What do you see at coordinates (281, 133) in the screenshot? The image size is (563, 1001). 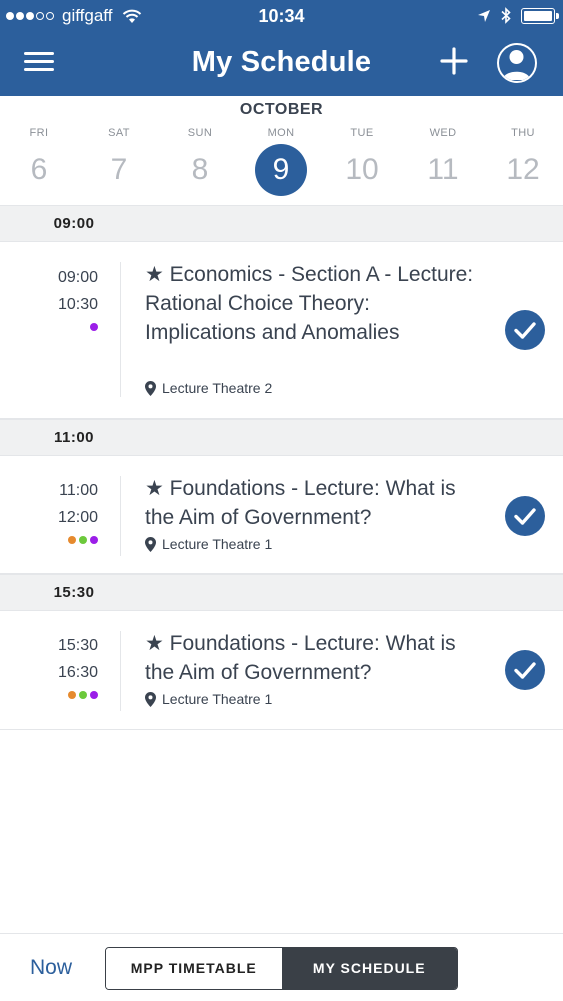 I see `day-name: MON` at bounding box center [281, 133].